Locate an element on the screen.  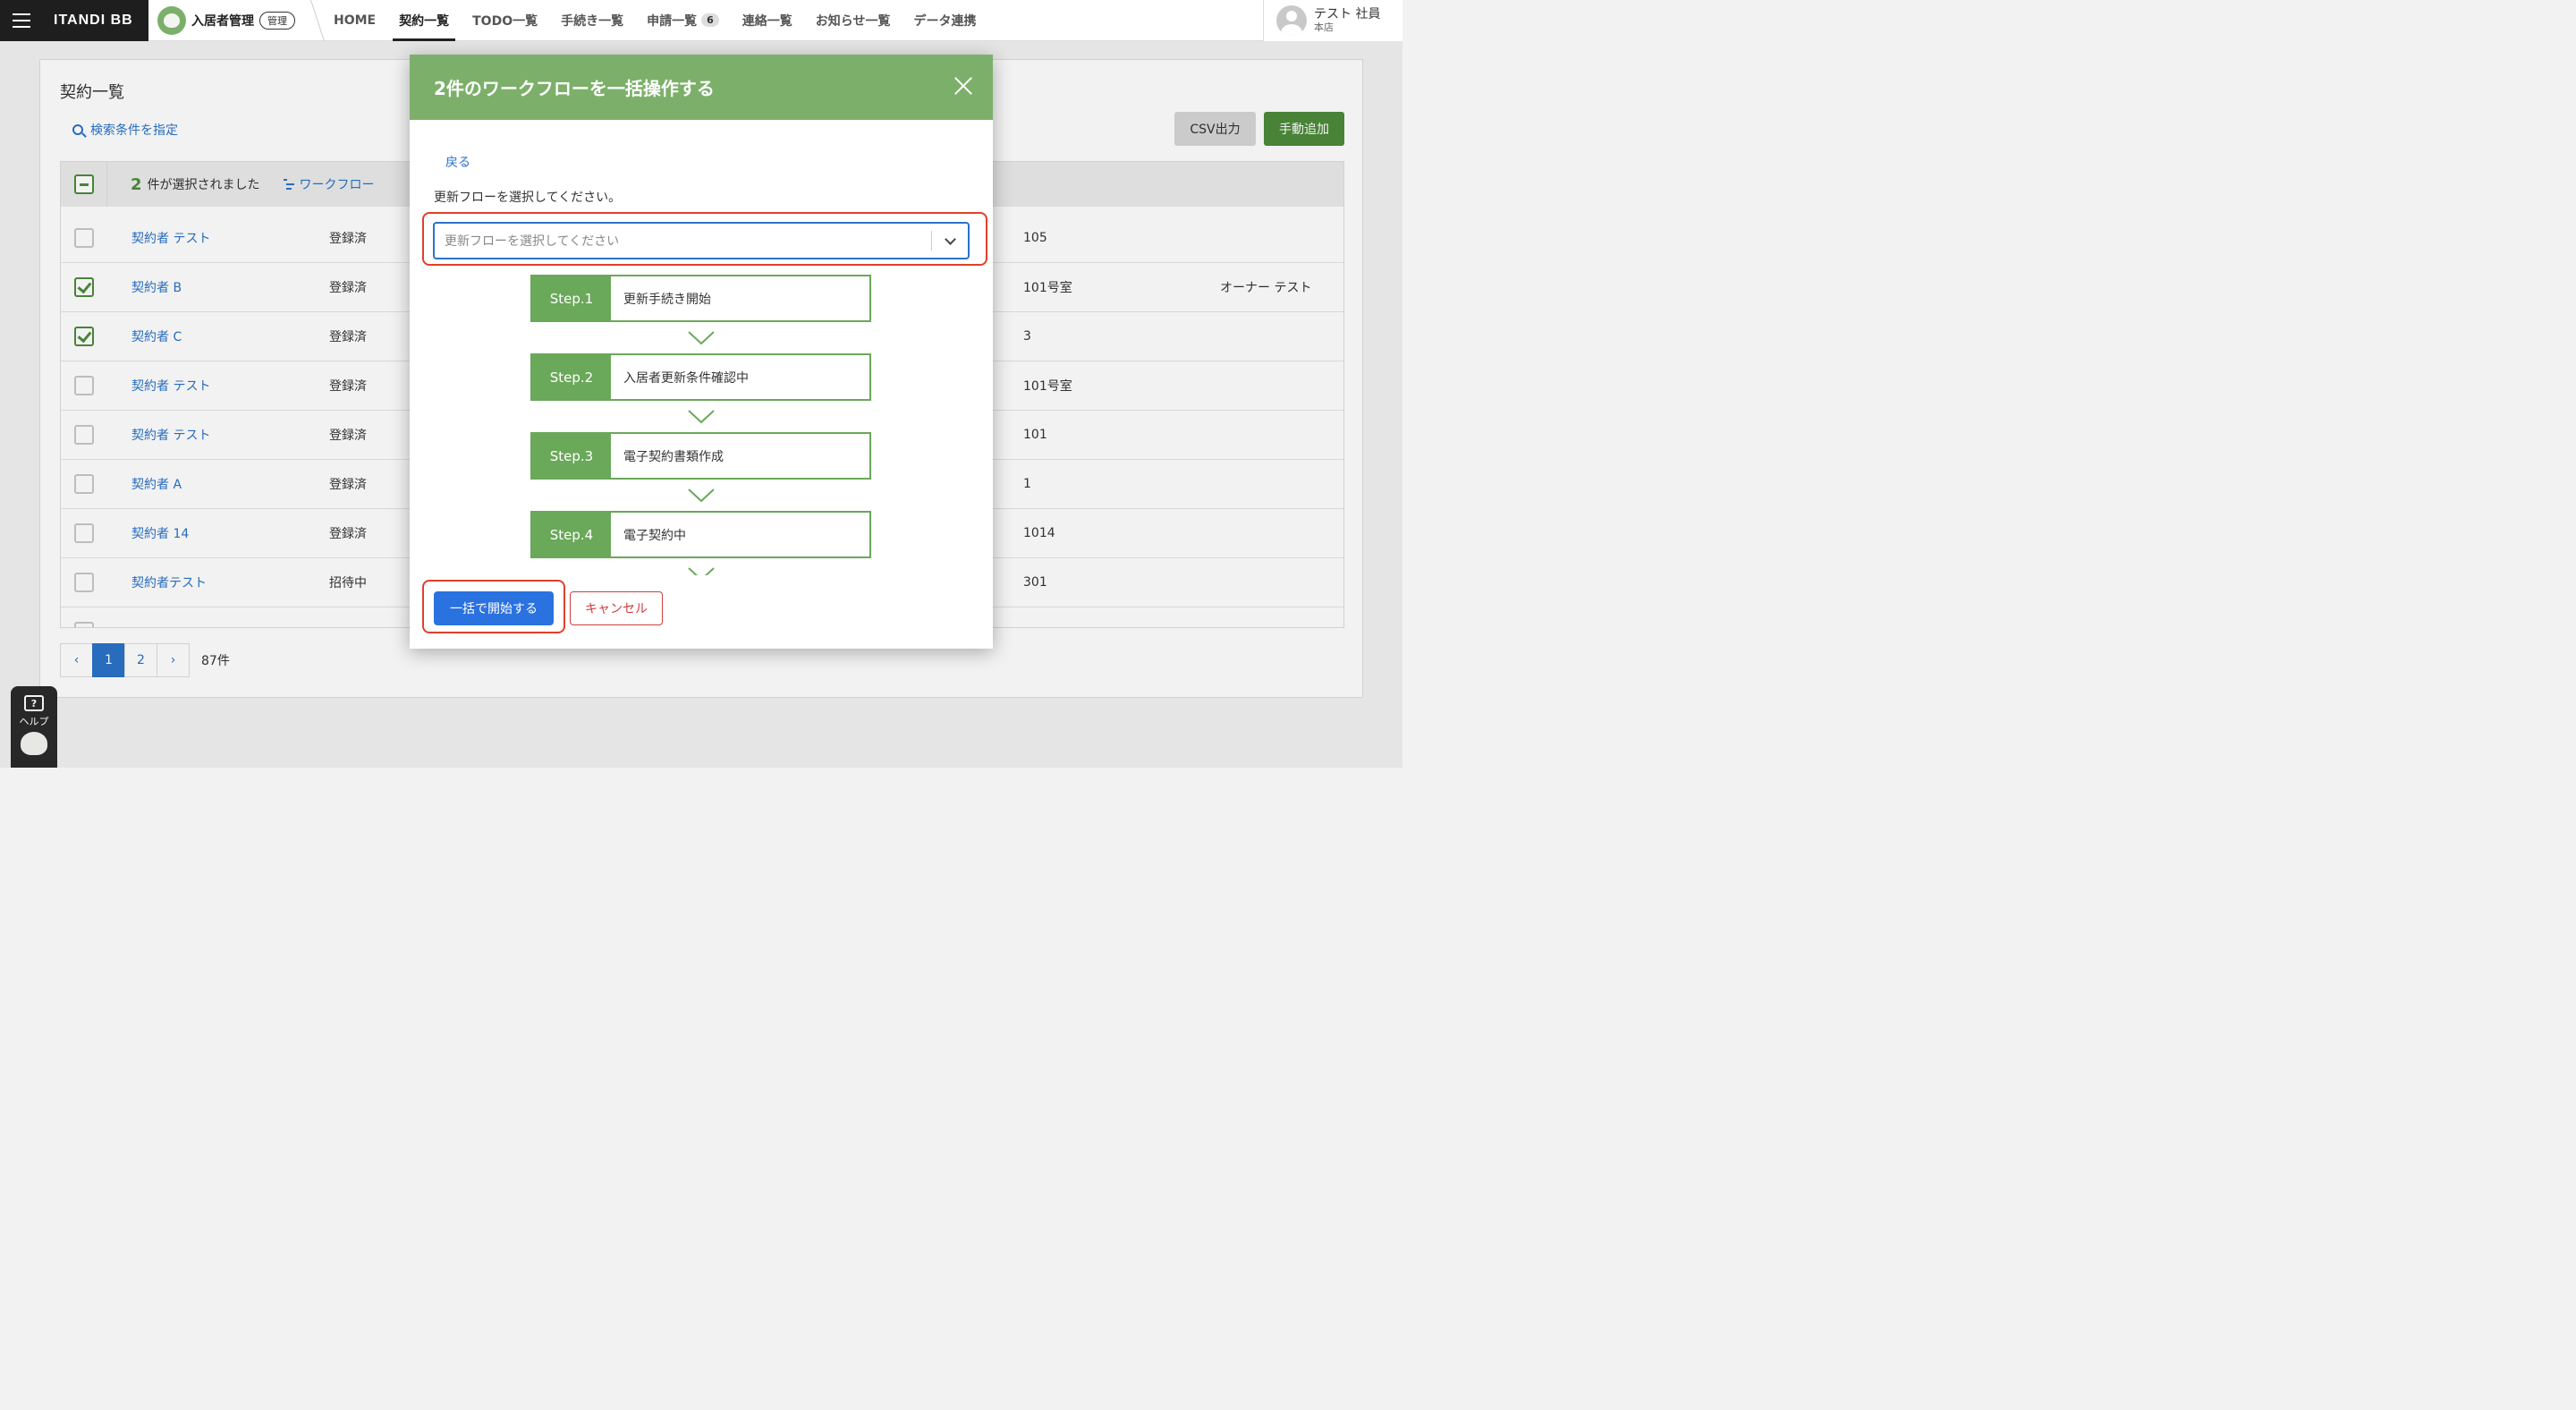
nav-item-label: TODO一覧 is located at coordinates (505, 21).